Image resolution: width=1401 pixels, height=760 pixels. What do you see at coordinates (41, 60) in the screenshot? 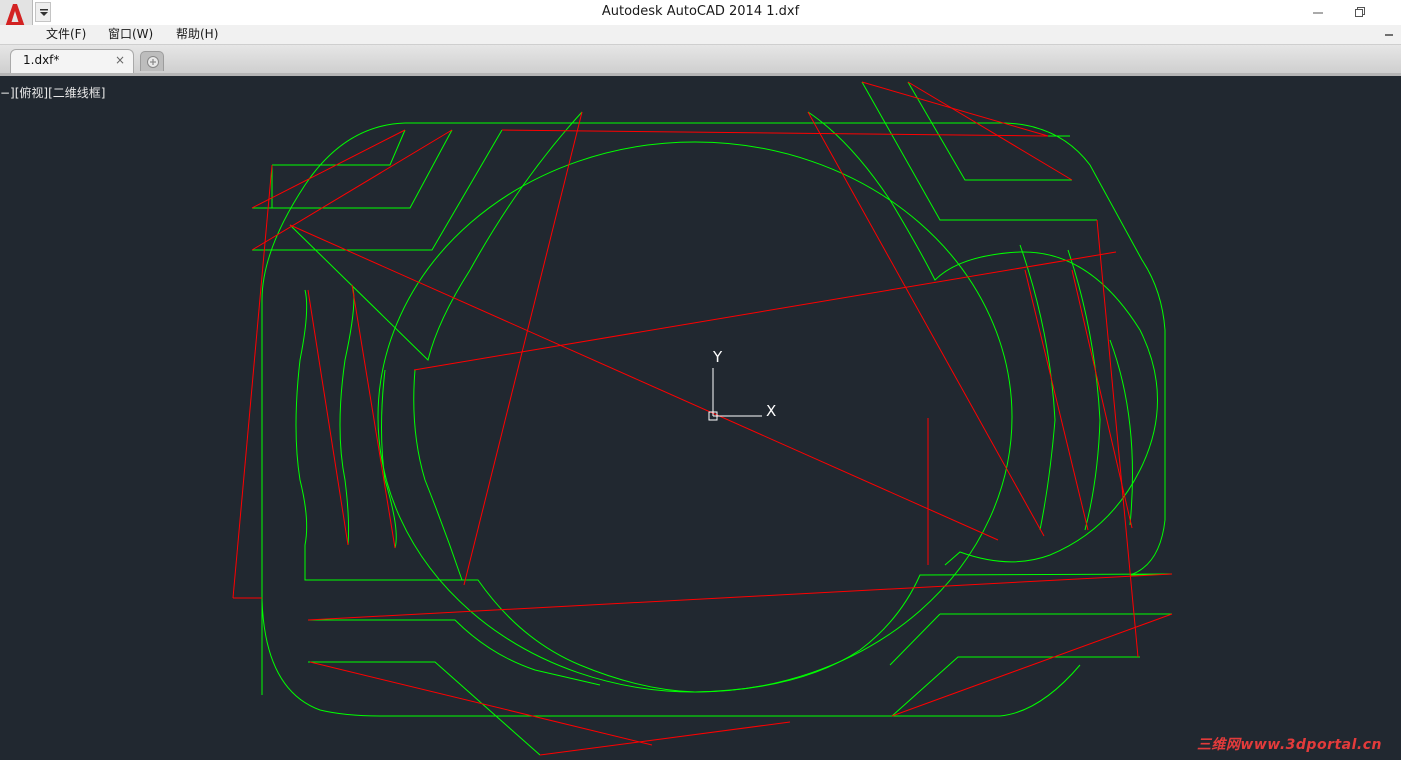
I see `tab-label: 1.dxf*` at bounding box center [41, 60].